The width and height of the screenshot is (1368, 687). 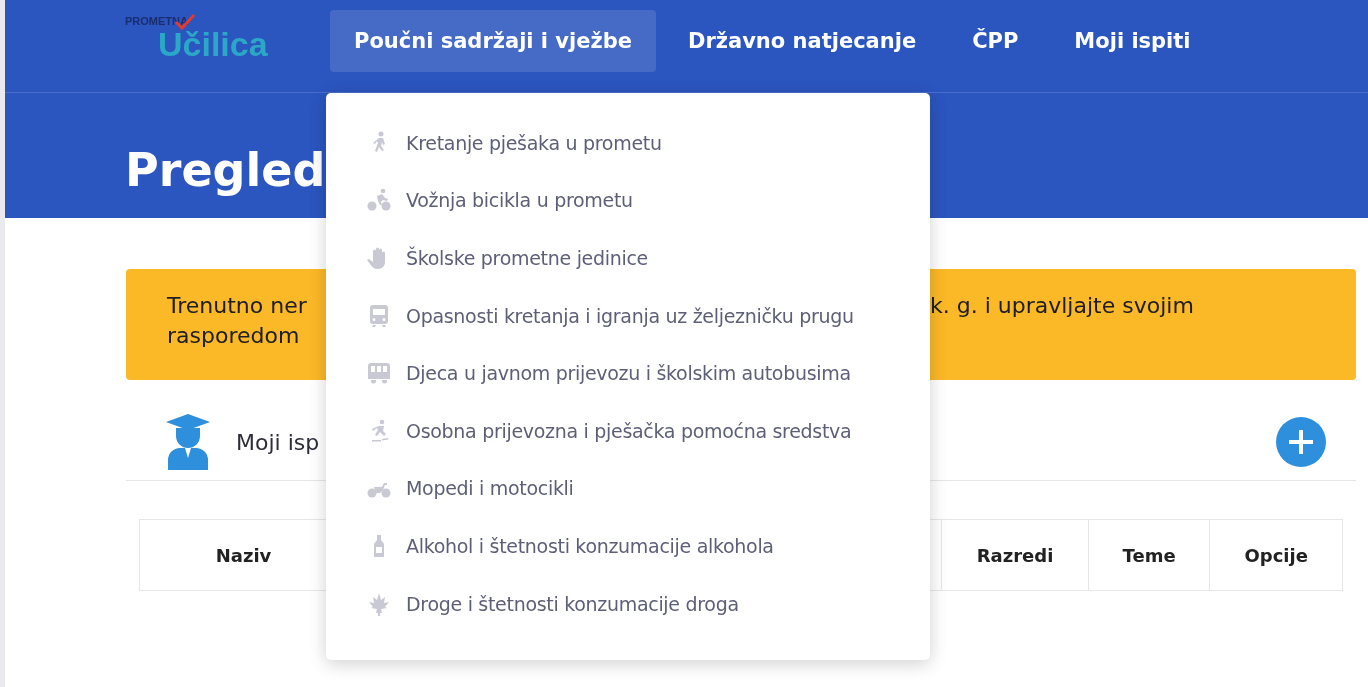 I want to click on menu-item: Djeca u javnom prijevozu i školskim autobusima, so click(x=606, y=377).